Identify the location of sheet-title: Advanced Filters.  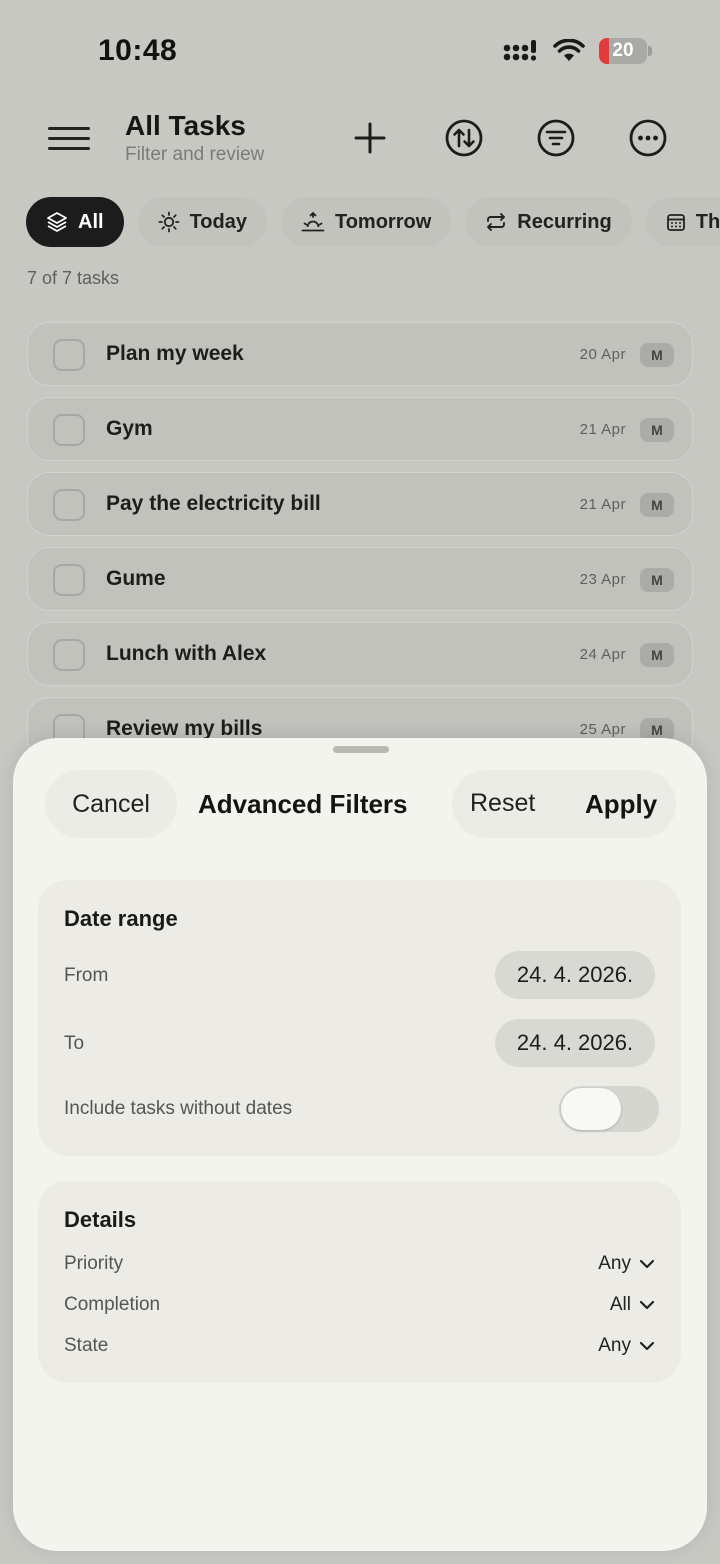
(303, 804).